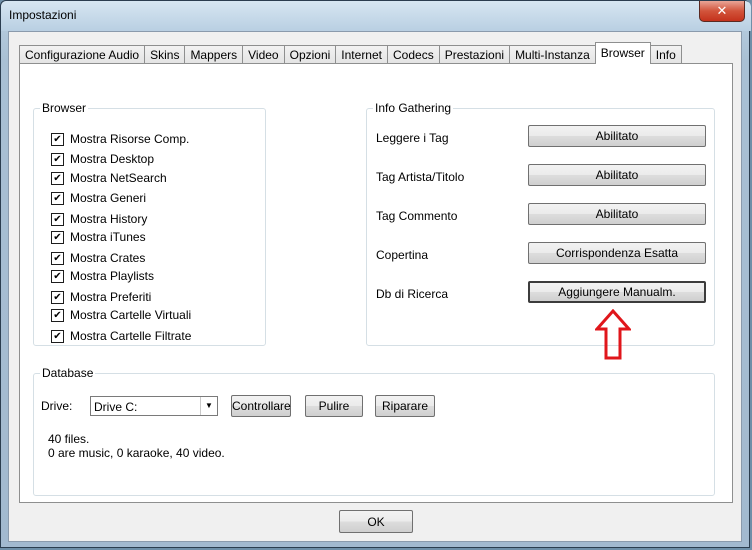 This screenshot has width=752, height=550. Describe the element at coordinates (263, 54) in the screenshot. I see `tab-video: Video` at that location.